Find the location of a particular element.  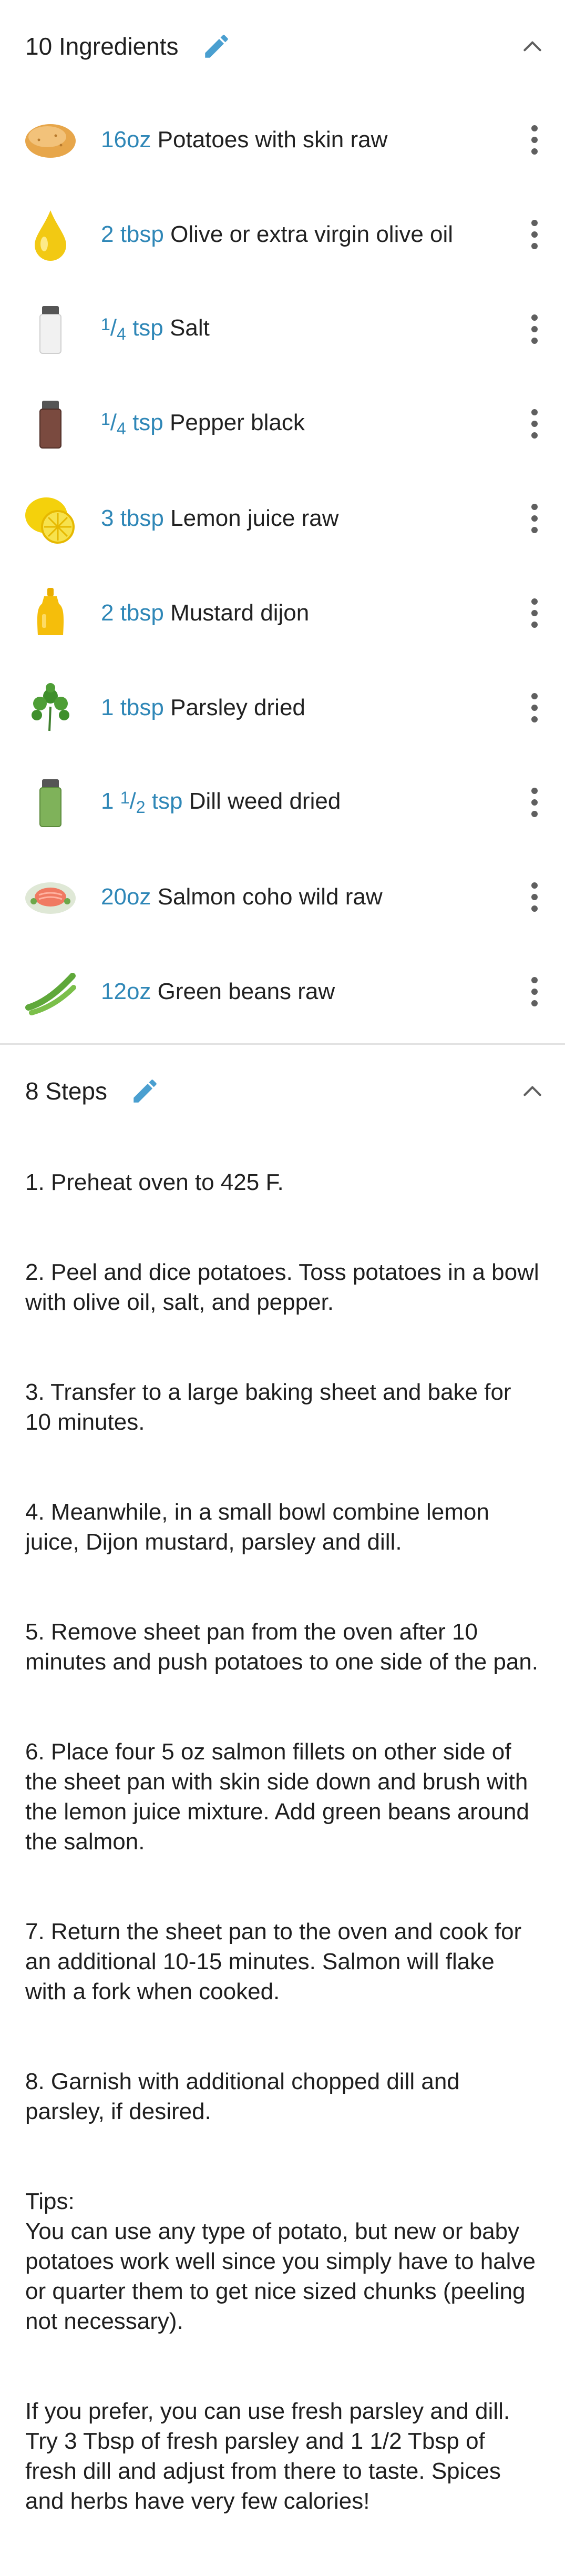

pepper-shaker-icon is located at coordinates (50, 424).